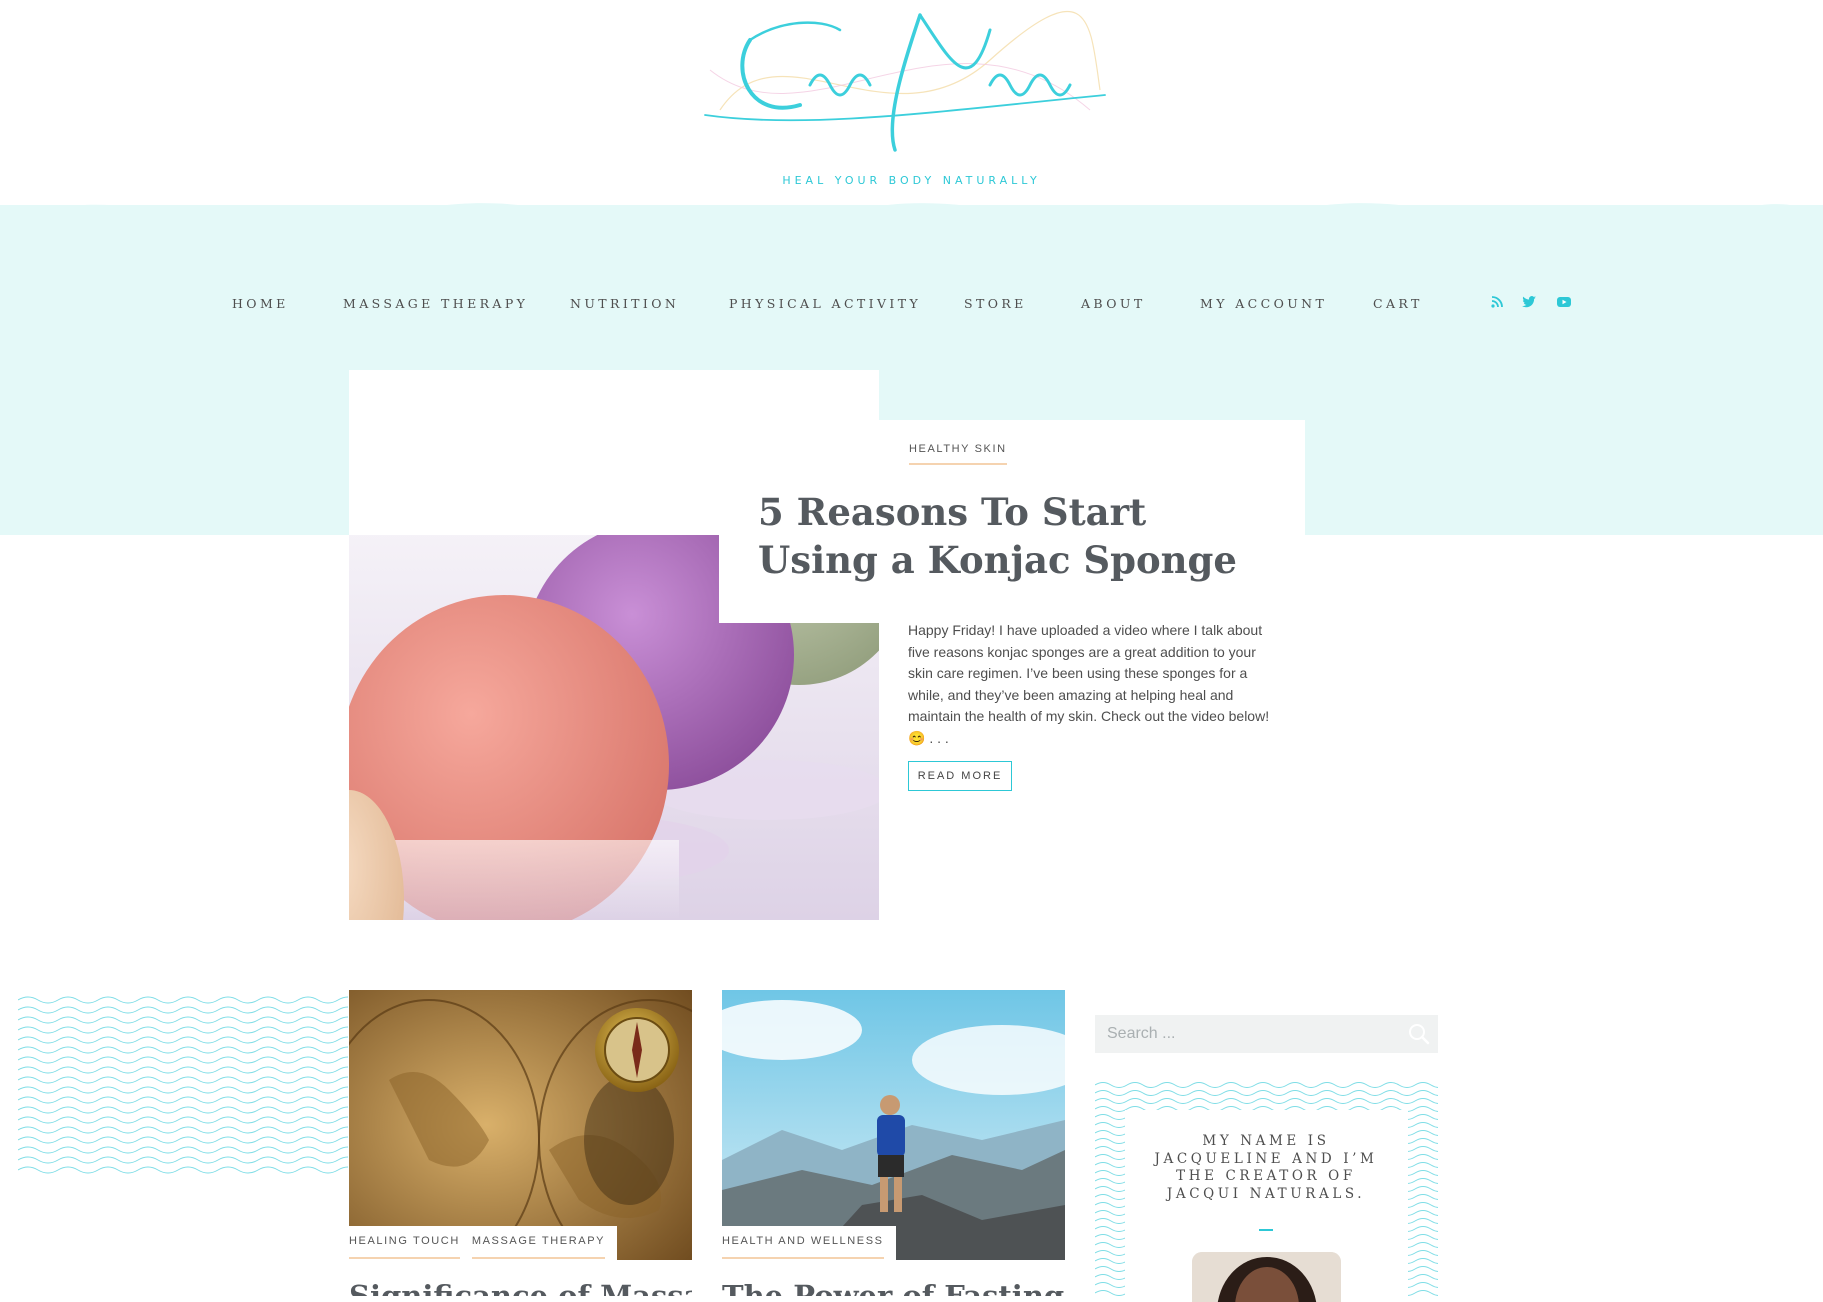 Image resolution: width=1823 pixels, height=1302 pixels. Describe the element at coordinates (1018, 536) in the screenshot. I see `featured-post-title: 5 Reasons To Start Using a Konjac Sponge` at that location.